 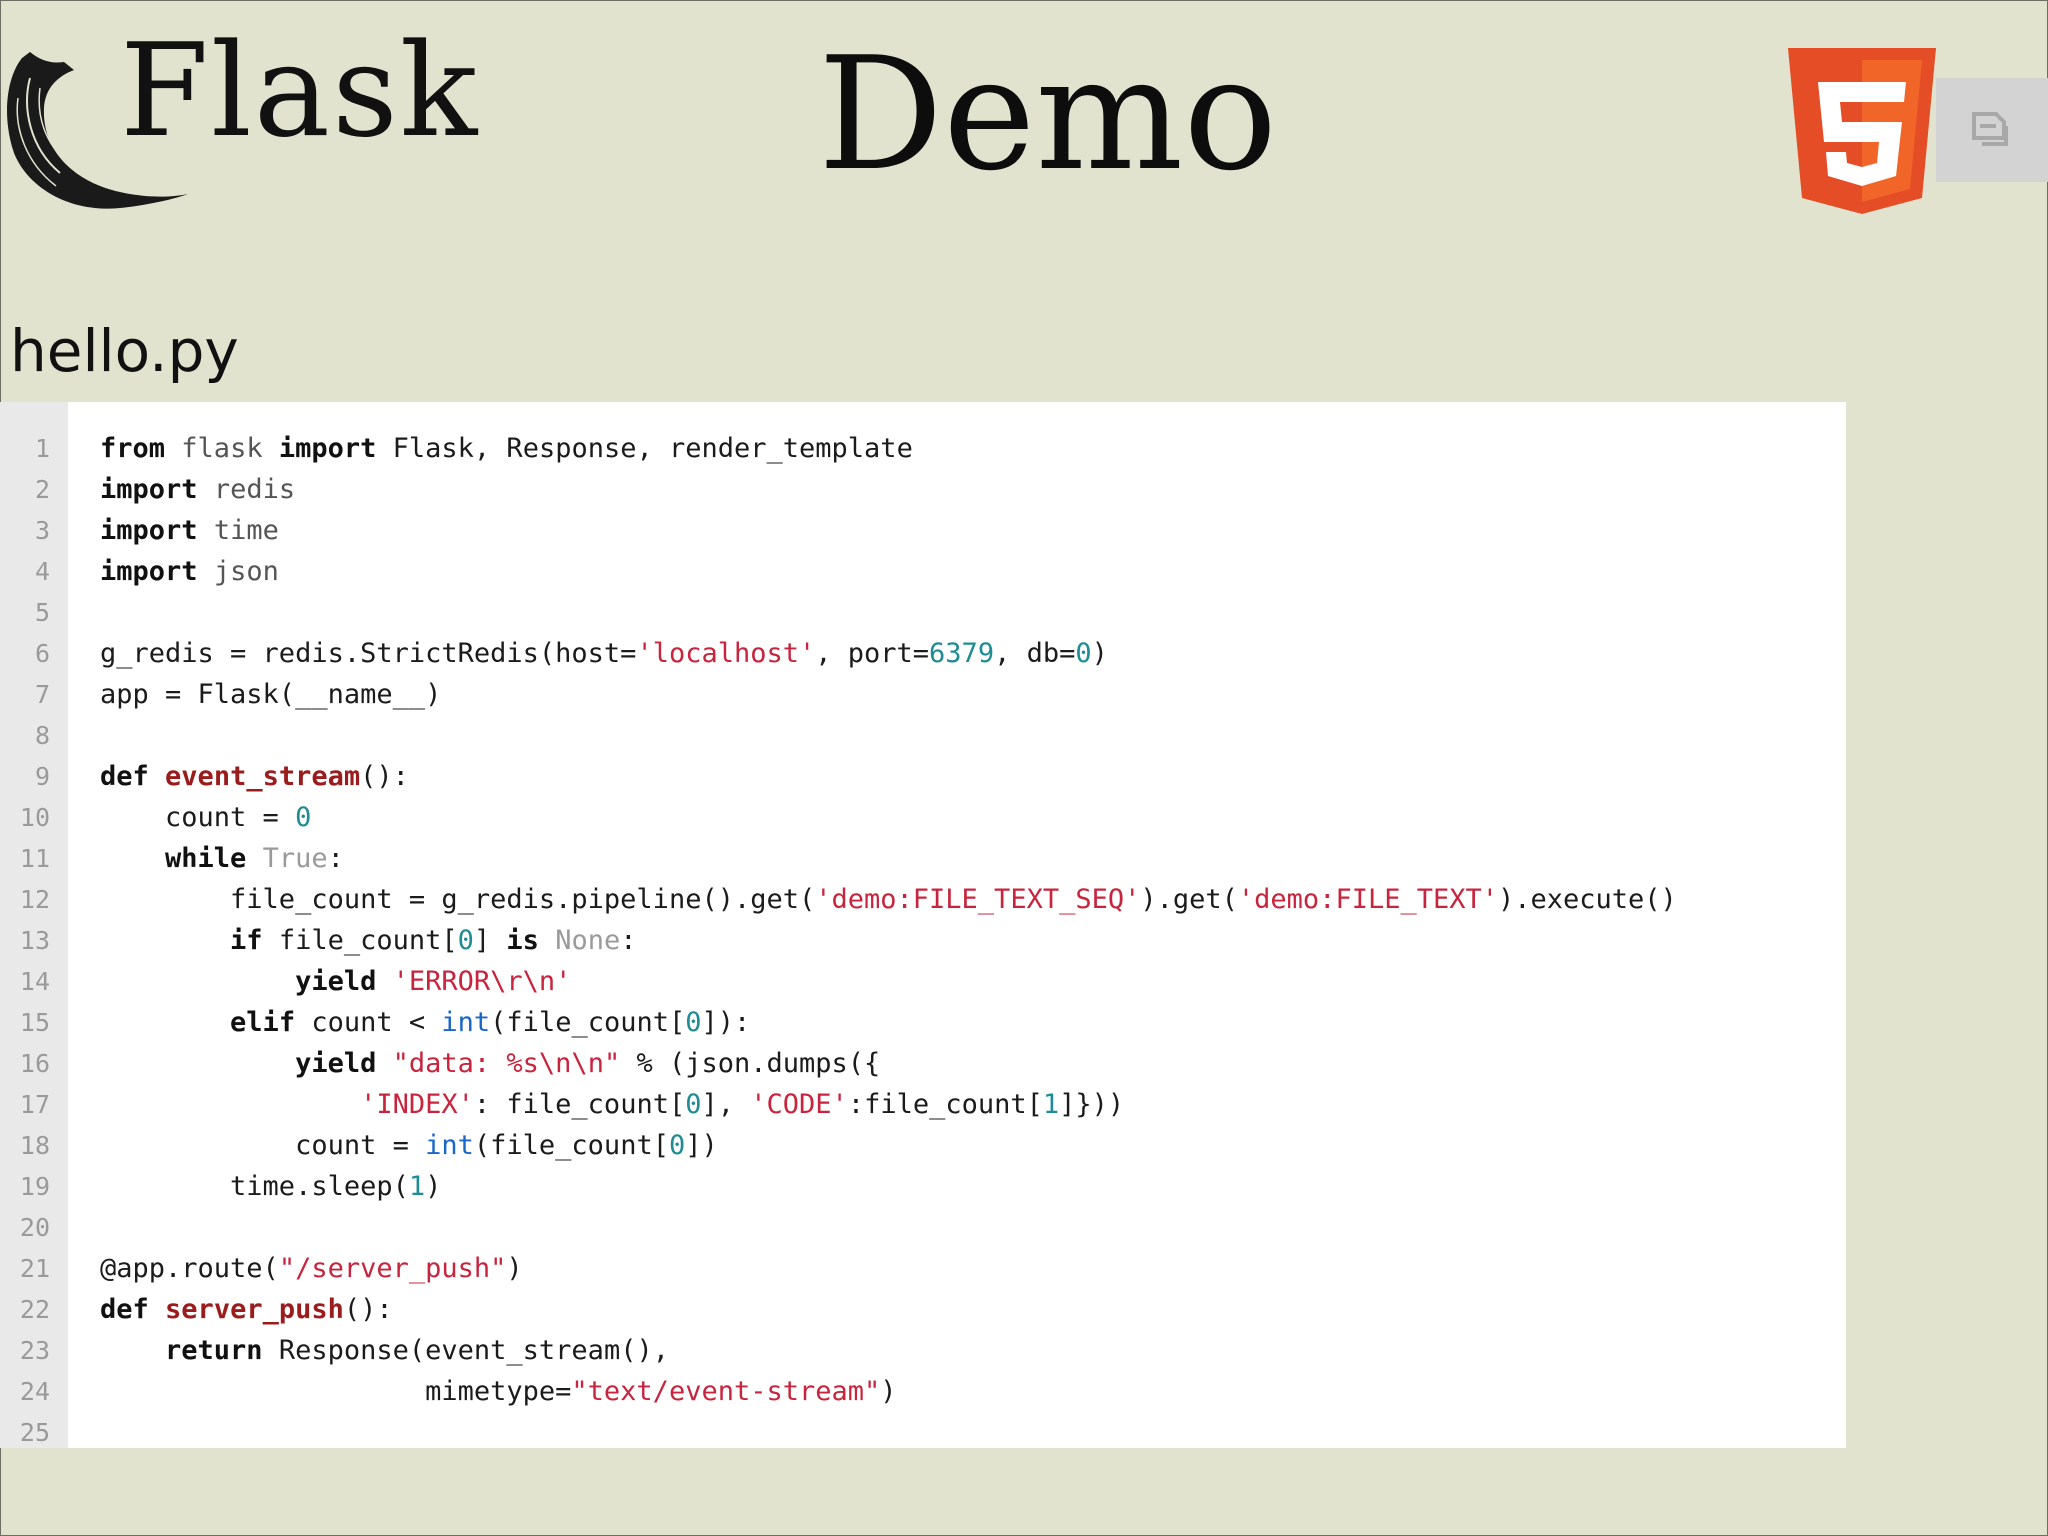 What do you see at coordinates (945, 1104) in the screenshot?
I see `code-token: :file_count[` at bounding box center [945, 1104].